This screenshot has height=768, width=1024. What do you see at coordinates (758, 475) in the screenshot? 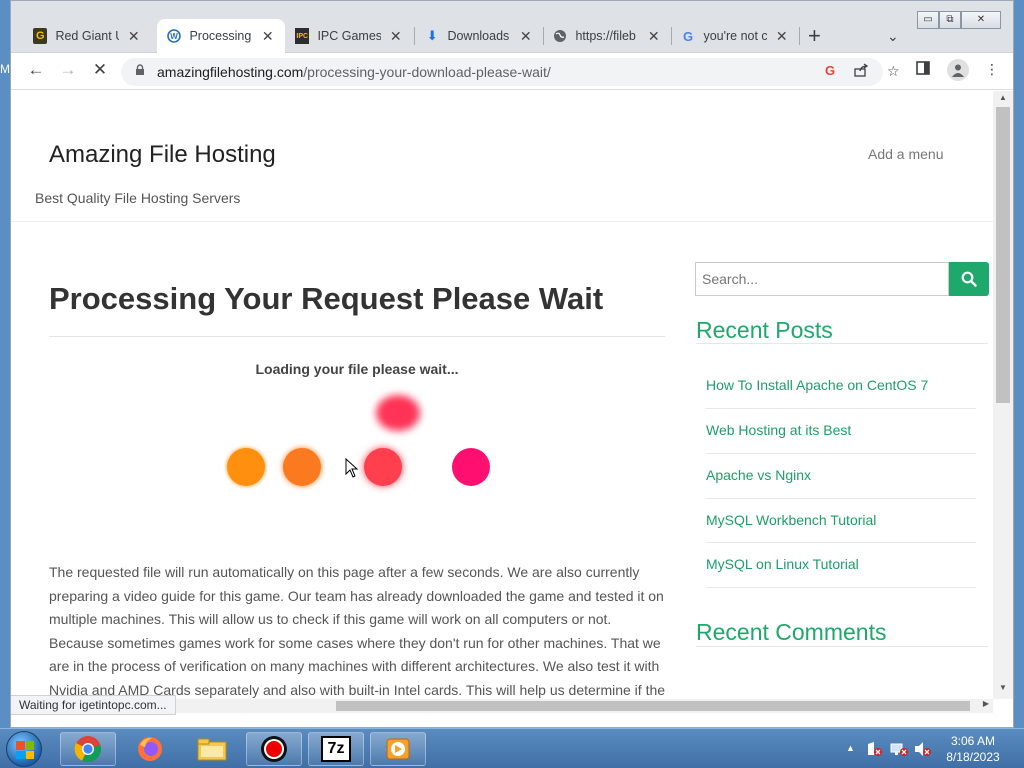
I see `recent-post-link: Apache vs Nginx` at bounding box center [758, 475].